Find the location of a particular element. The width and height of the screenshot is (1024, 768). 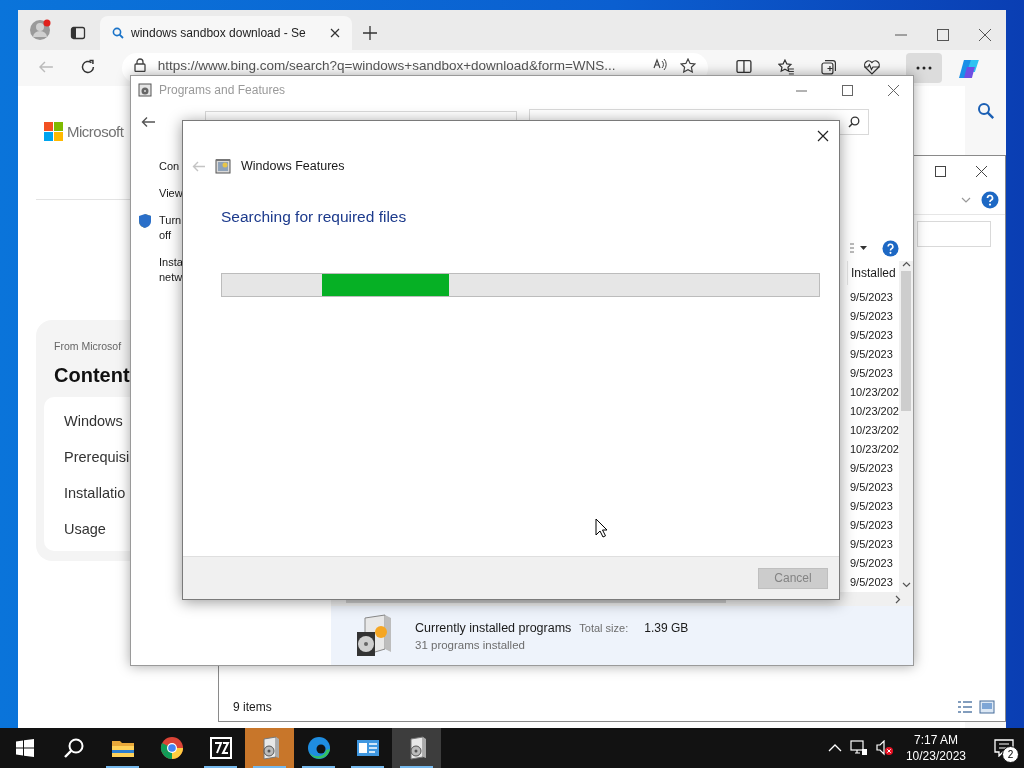

time-text: 7:17 AM is located at coordinates (935, 740).